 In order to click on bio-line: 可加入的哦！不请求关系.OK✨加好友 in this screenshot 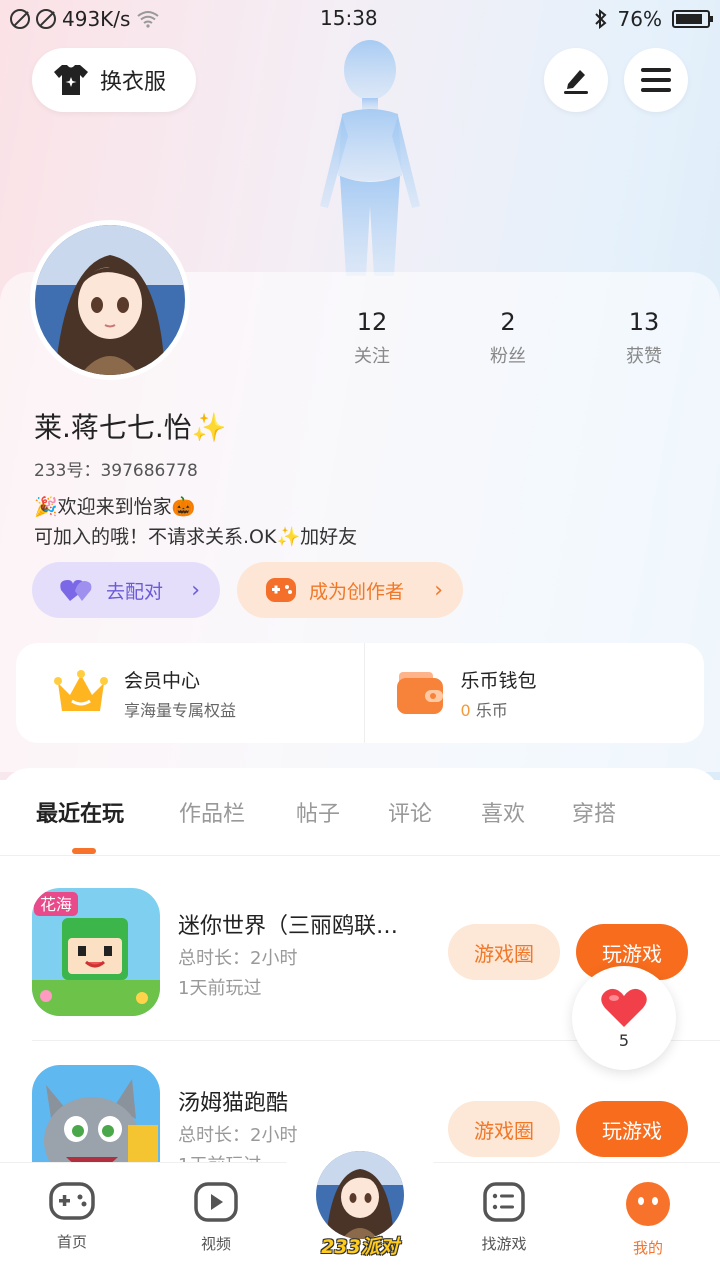, I will do `click(196, 537)`.